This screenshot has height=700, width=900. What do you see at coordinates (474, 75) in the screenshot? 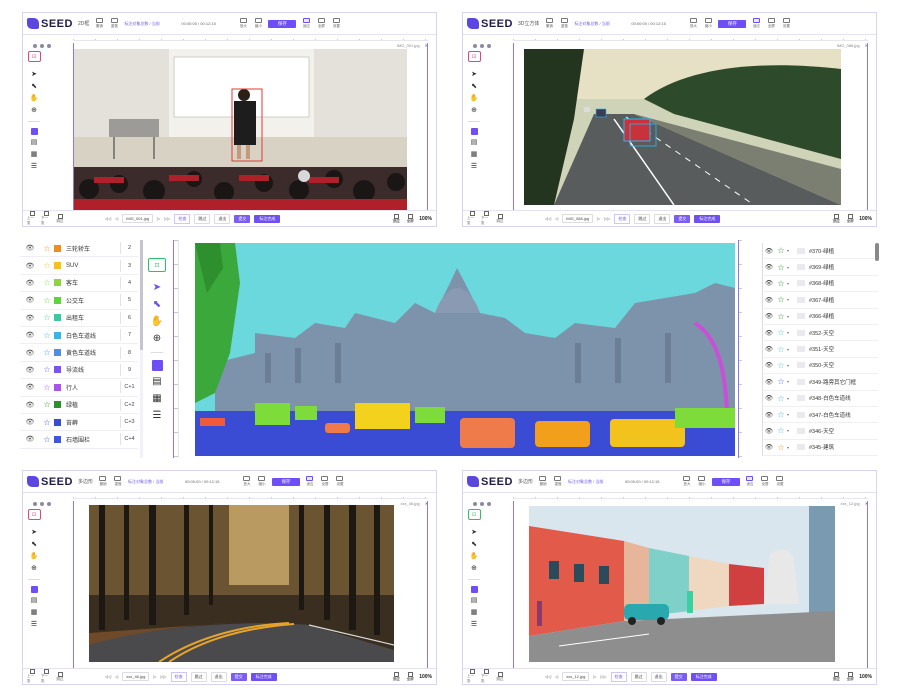
I see `pointer-icon: ➤` at bounding box center [474, 75].